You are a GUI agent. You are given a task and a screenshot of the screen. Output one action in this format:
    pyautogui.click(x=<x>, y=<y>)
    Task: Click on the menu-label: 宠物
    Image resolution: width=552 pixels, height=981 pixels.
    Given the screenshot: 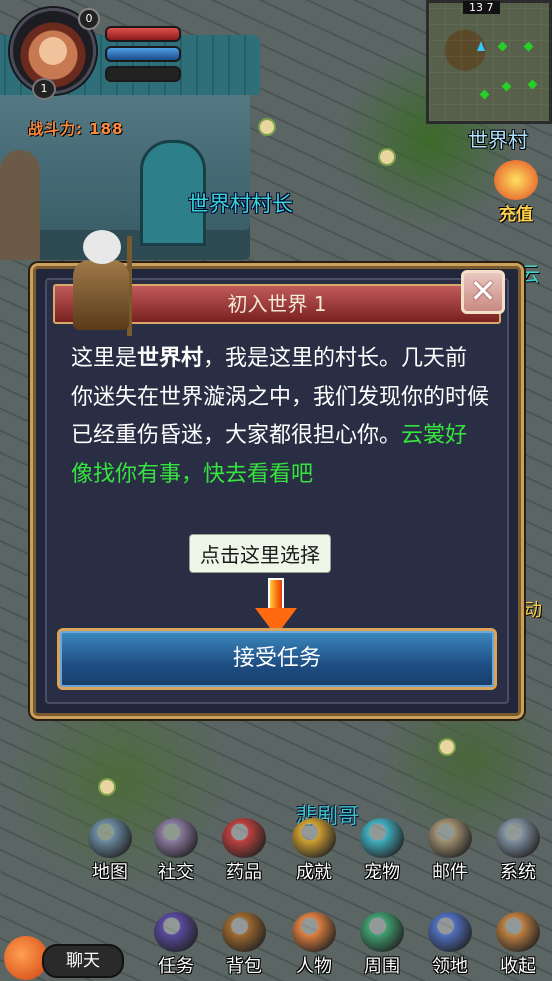 What is the action you would take?
    pyautogui.click(x=382, y=872)
    